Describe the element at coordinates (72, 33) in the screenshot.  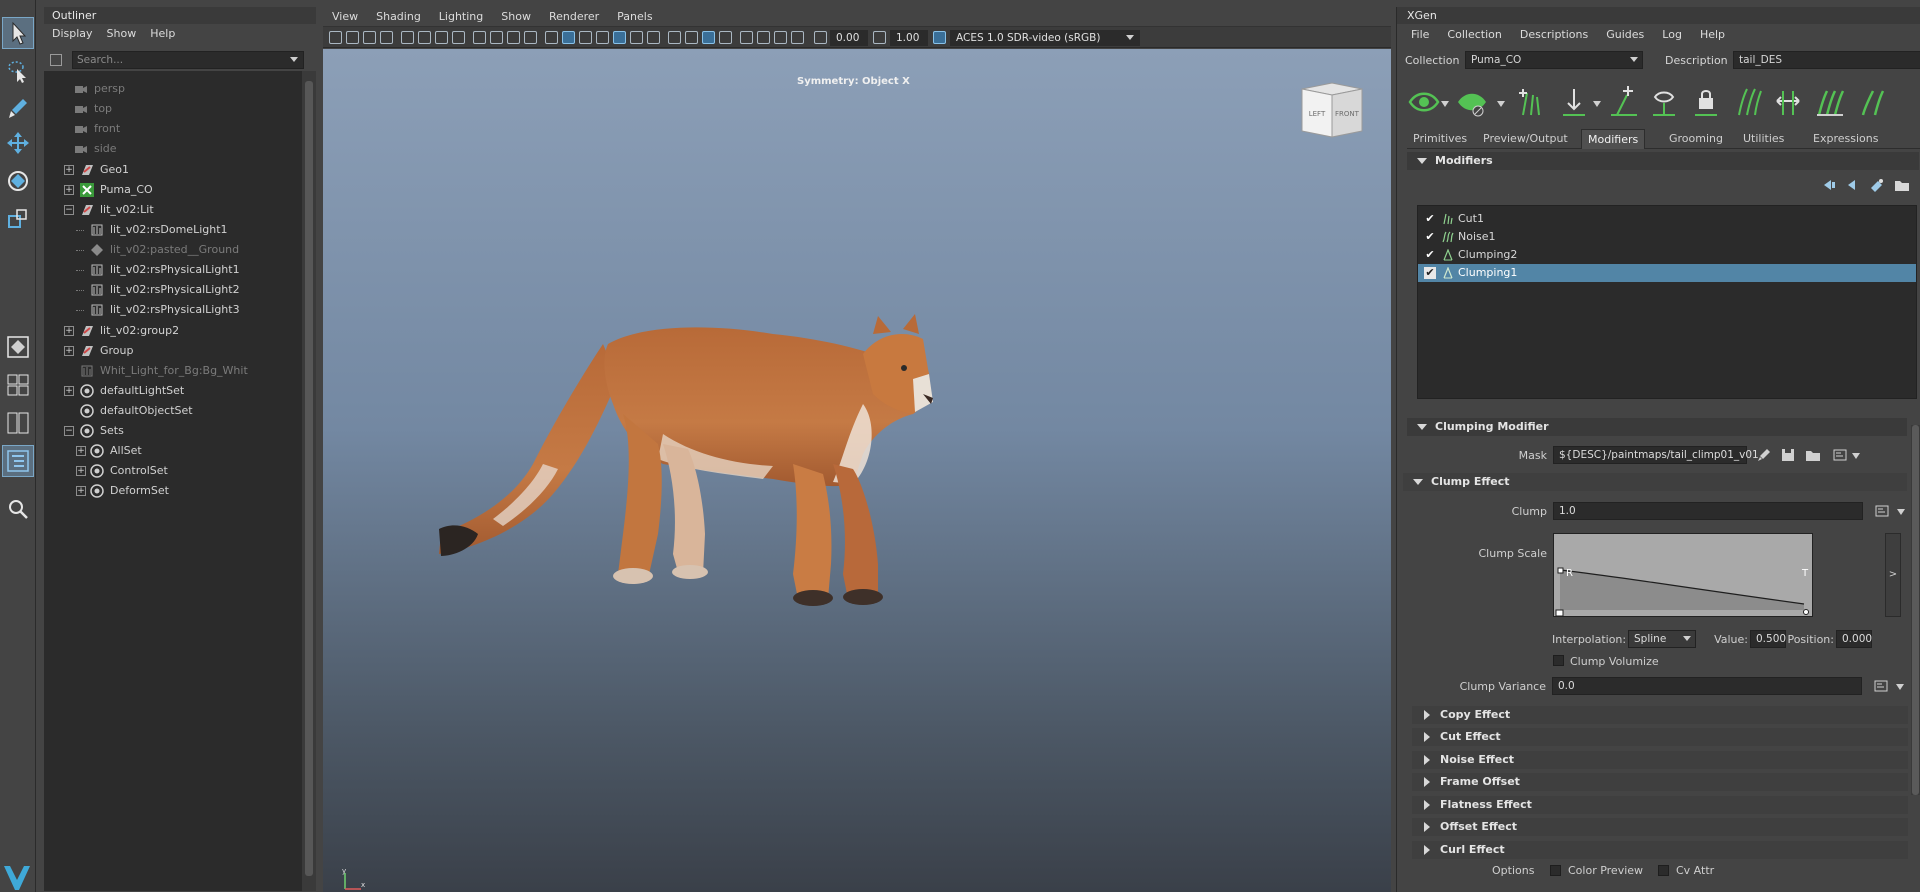
I see `outliner-menu-display: Display` at that location.